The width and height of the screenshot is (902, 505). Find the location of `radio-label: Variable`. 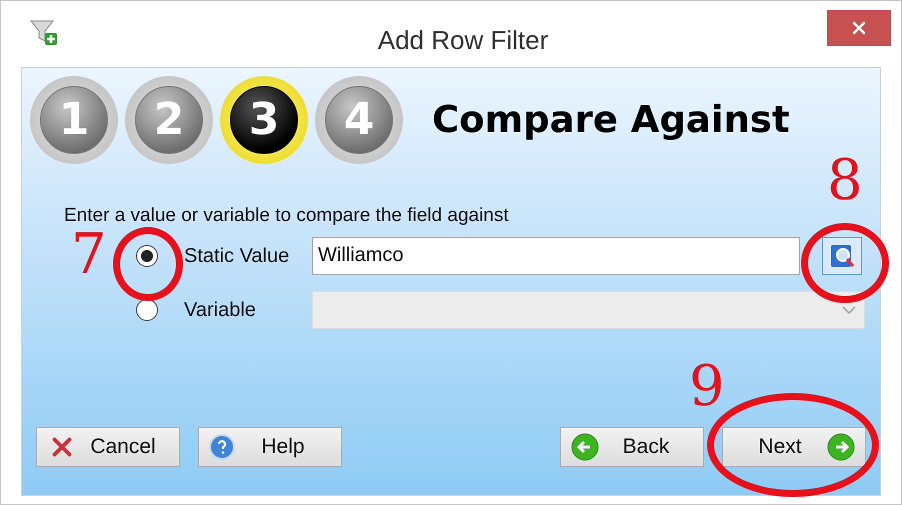

radio-label: Variable is located at coordinates (220, 310).